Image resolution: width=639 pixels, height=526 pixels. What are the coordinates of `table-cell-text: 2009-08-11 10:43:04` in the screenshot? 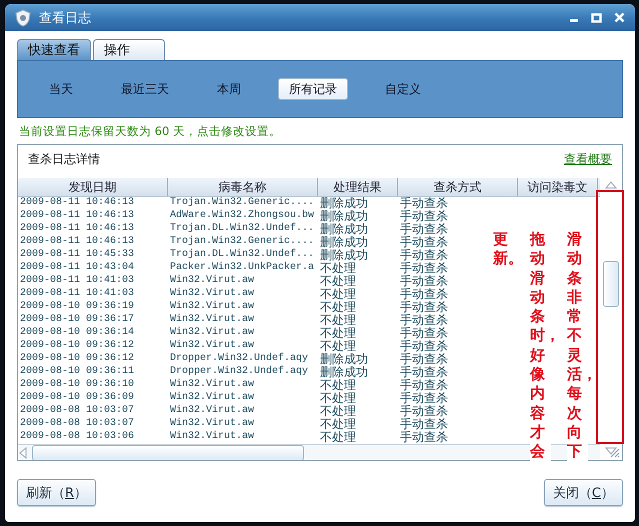 It's located at (76, 268).